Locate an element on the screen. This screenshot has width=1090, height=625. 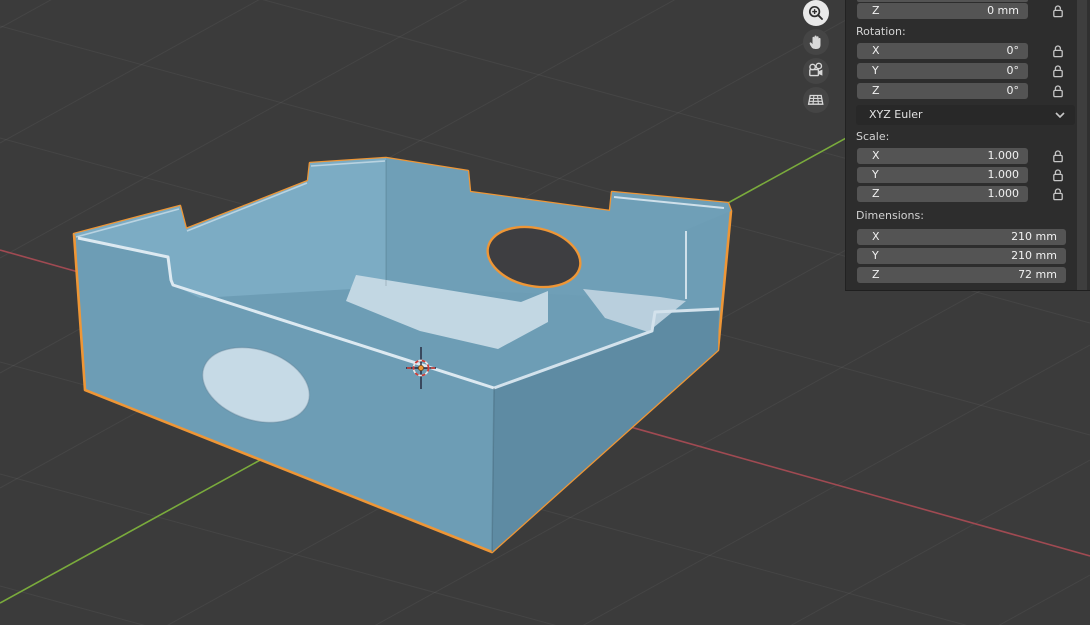
pan-button is located at coordinates (816, 42).